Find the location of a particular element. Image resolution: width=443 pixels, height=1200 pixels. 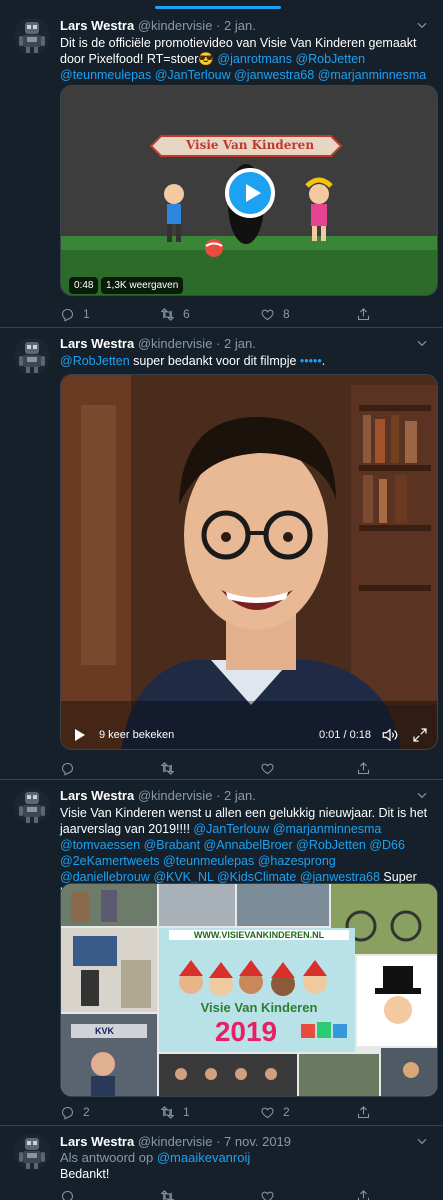

reply-button: 1 is located at coordinates (75, 314).